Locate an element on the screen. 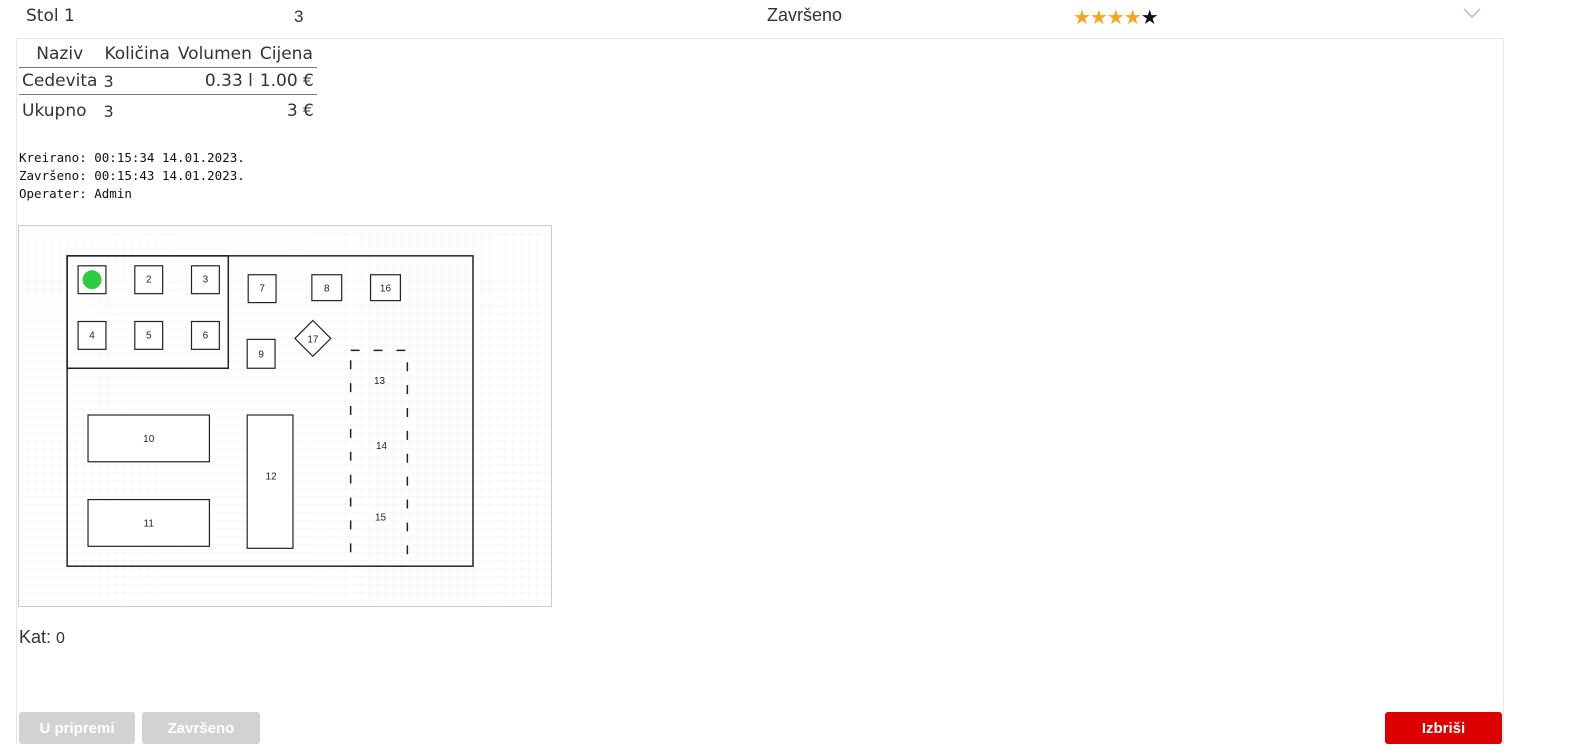 The width and height of the screenshot is (1587, 755). floor-table-8: 8 is located at coordinates (327, 288).